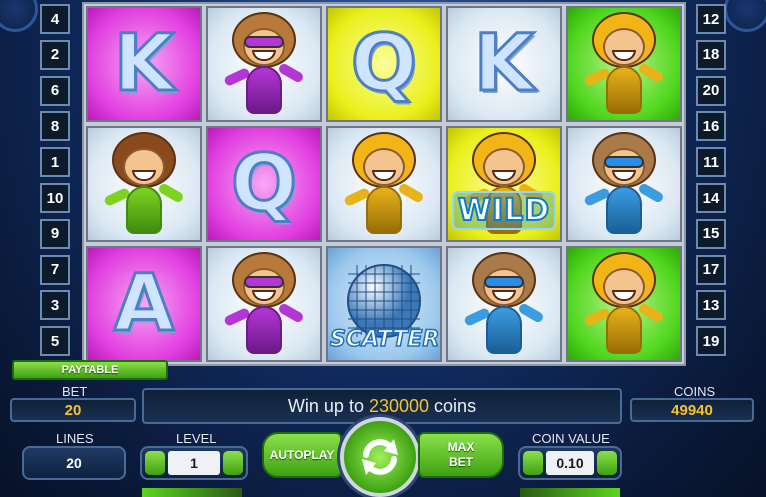 The width and height of the screenshot is (766, 497). What do you see at coordinates (75, 391) in the screenshot?
I see `bet-label: BET` at bounding box center [75, 391].